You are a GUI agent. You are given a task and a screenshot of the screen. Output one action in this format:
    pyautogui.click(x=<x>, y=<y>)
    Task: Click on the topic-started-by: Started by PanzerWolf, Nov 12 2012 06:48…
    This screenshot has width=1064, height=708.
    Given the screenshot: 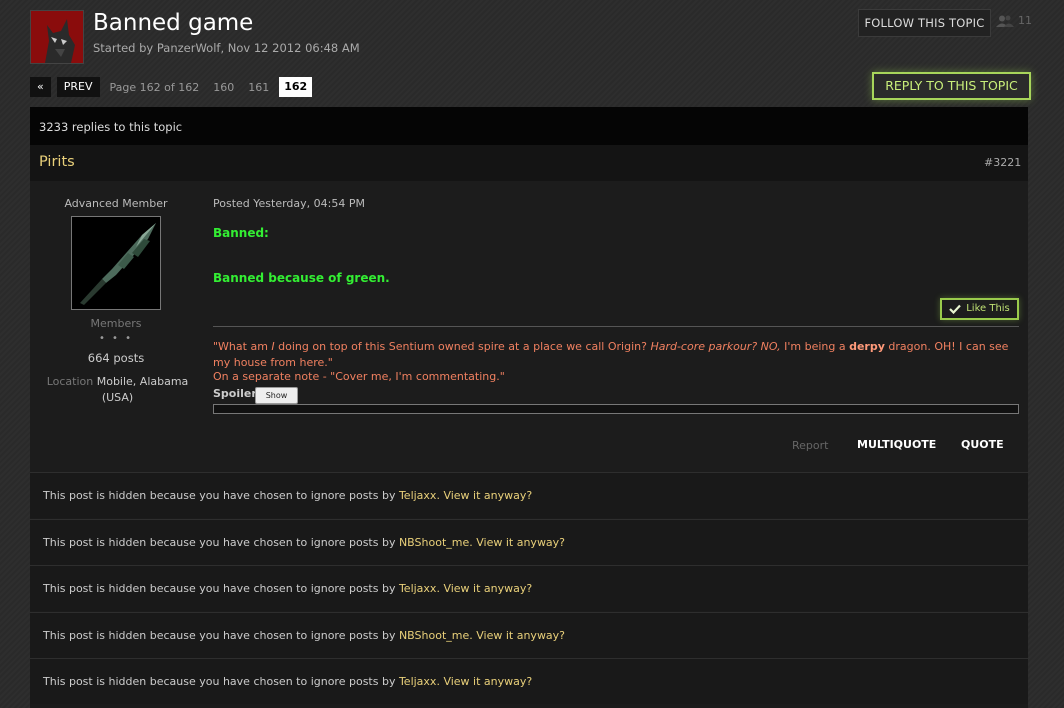 What is the action you would take?
    pyautogui.click(x=226, y=48)
    